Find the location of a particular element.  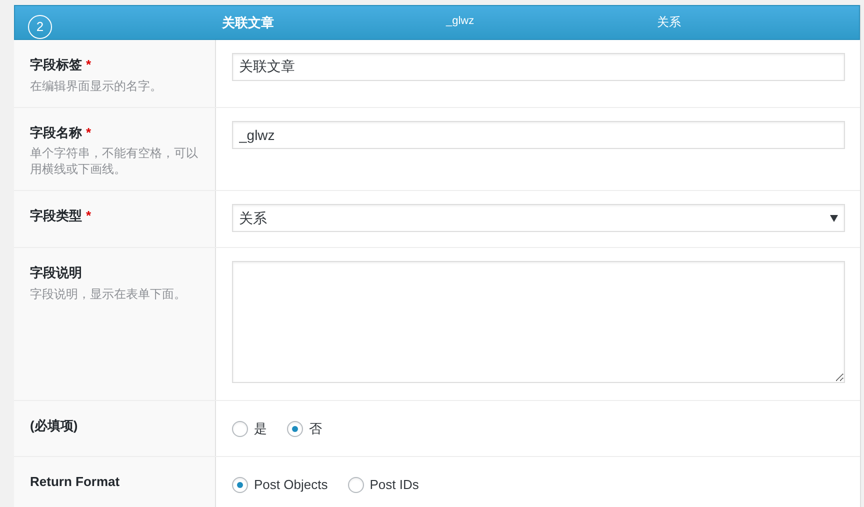

field-hint: 单个字符串，不能有空格，可以用横线或下画线。 is located at coordinates (114, 161).